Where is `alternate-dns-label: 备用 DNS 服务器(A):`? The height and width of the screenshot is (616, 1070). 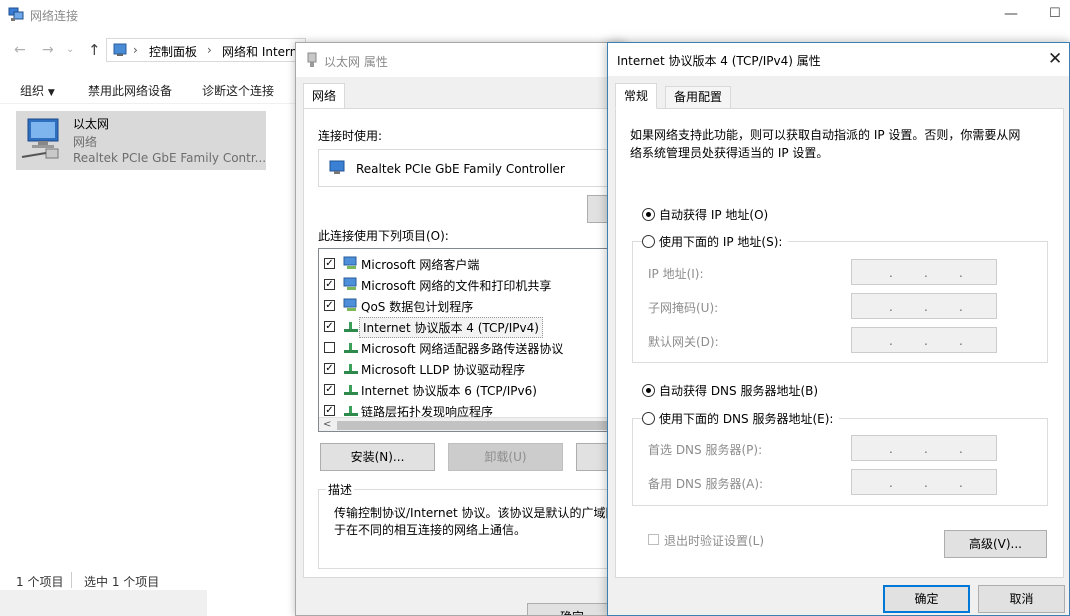 alternate-dns-label: 备用 DNS 服务器(A): is located at coordinates (705, 483).